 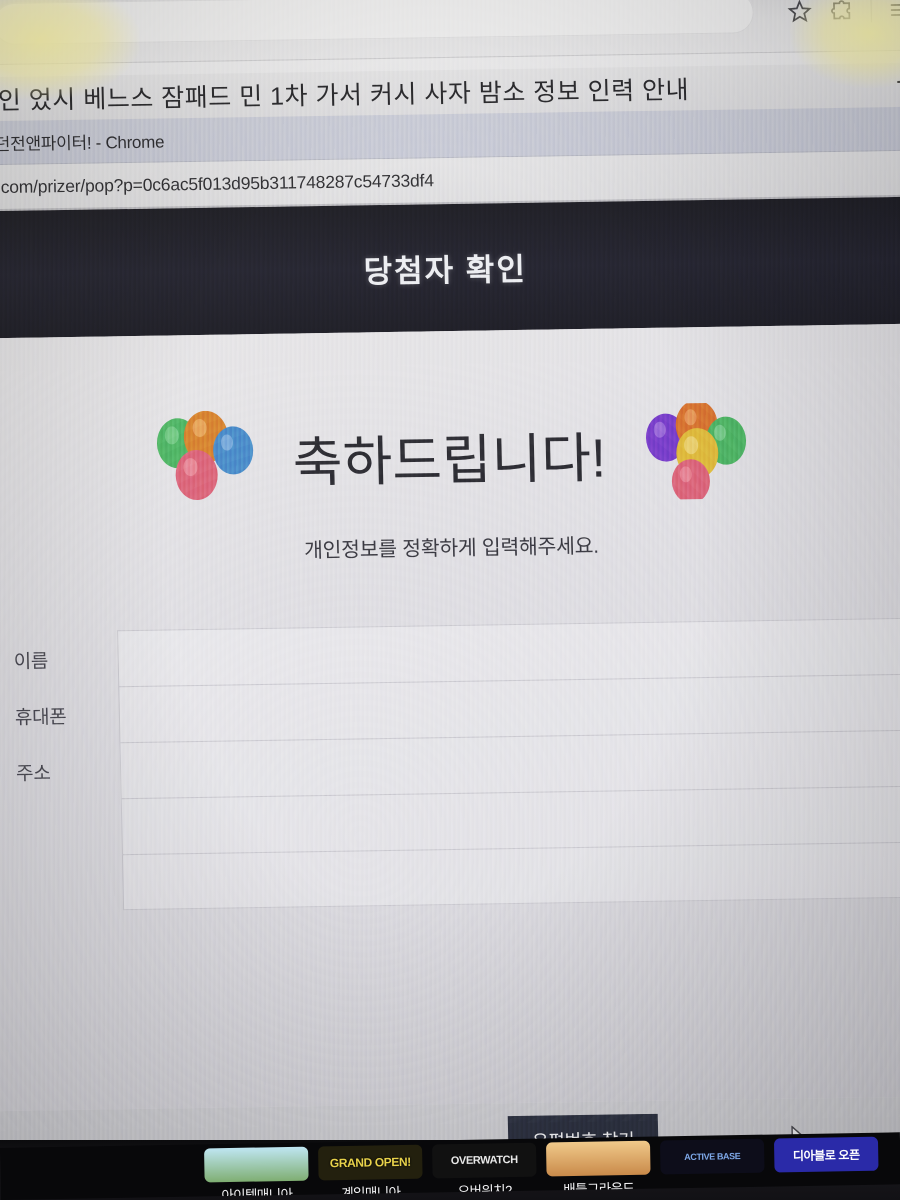 I want to click on window-title: 쾌감!!! 던전앤파이터! - Chrome, so click(x=82, y=143).